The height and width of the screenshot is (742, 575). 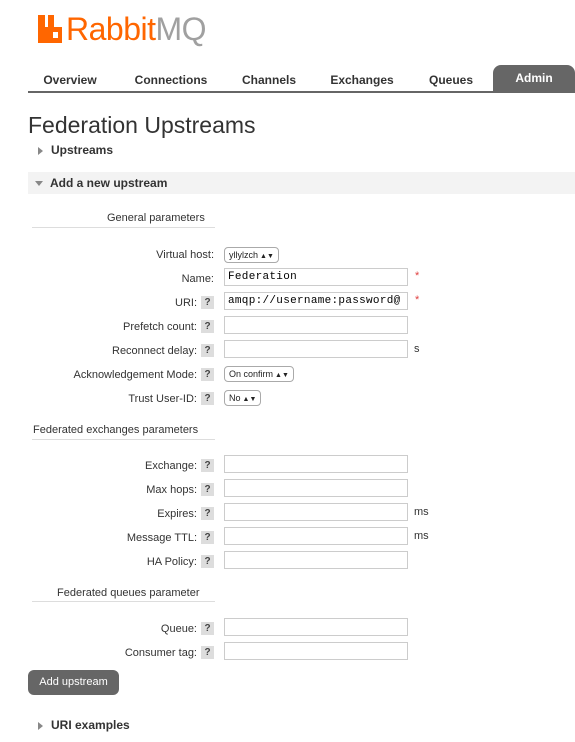 I want to click on group-title-exchanges: Federated exchanges parameters, so click(x=116, y=430).